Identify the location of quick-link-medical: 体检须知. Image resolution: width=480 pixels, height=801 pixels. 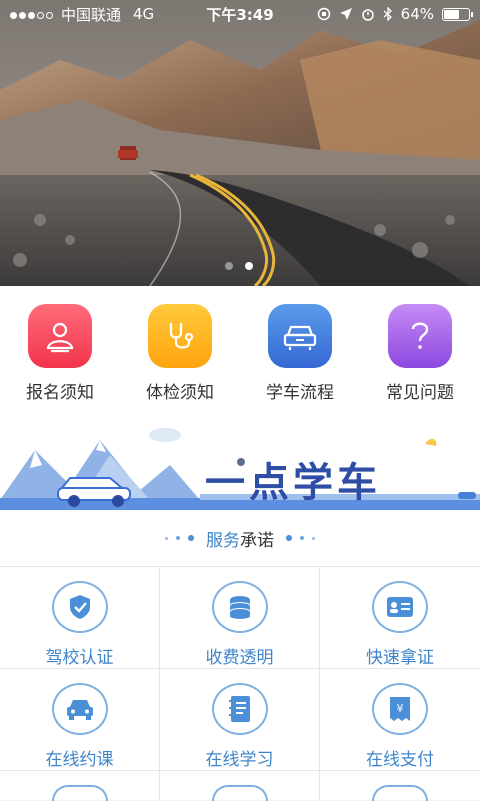
(180, 348).